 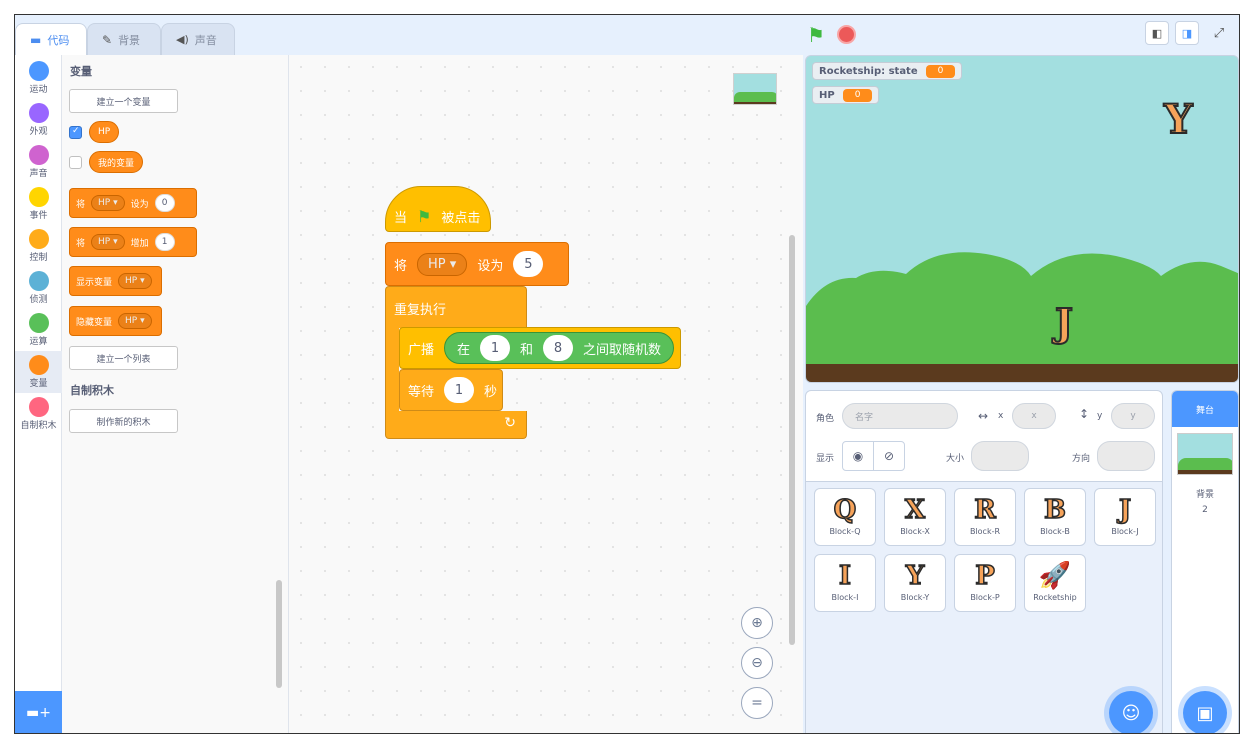 I want to click on hp-monitor-value: 0, so click(x=857, y=95).